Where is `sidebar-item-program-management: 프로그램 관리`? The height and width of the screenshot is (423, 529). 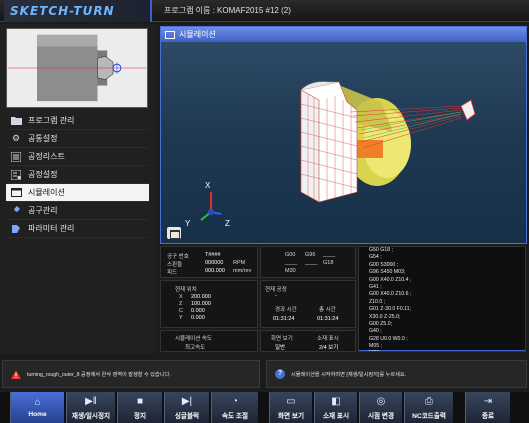 sidebar-item-program-management: 프로그램 관리 is located at coordinates (77, 121).